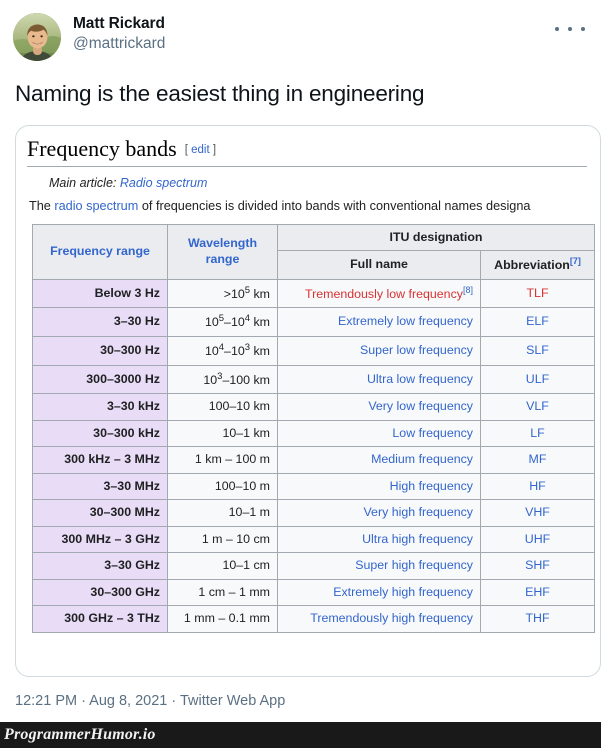 This screenshot has height=748, width=601. I want to click on cell-wavelength-range: 100–10 m, so click(222, 486).